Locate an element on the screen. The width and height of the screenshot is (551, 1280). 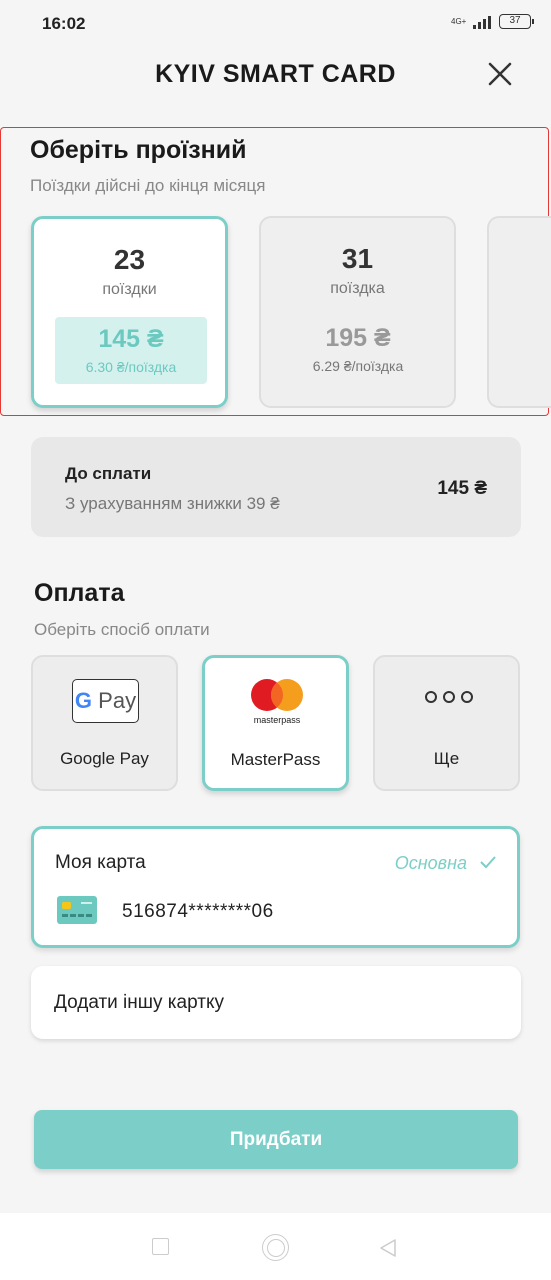
pass-option-partial: 2 6. is located at coordinates (519, 312).